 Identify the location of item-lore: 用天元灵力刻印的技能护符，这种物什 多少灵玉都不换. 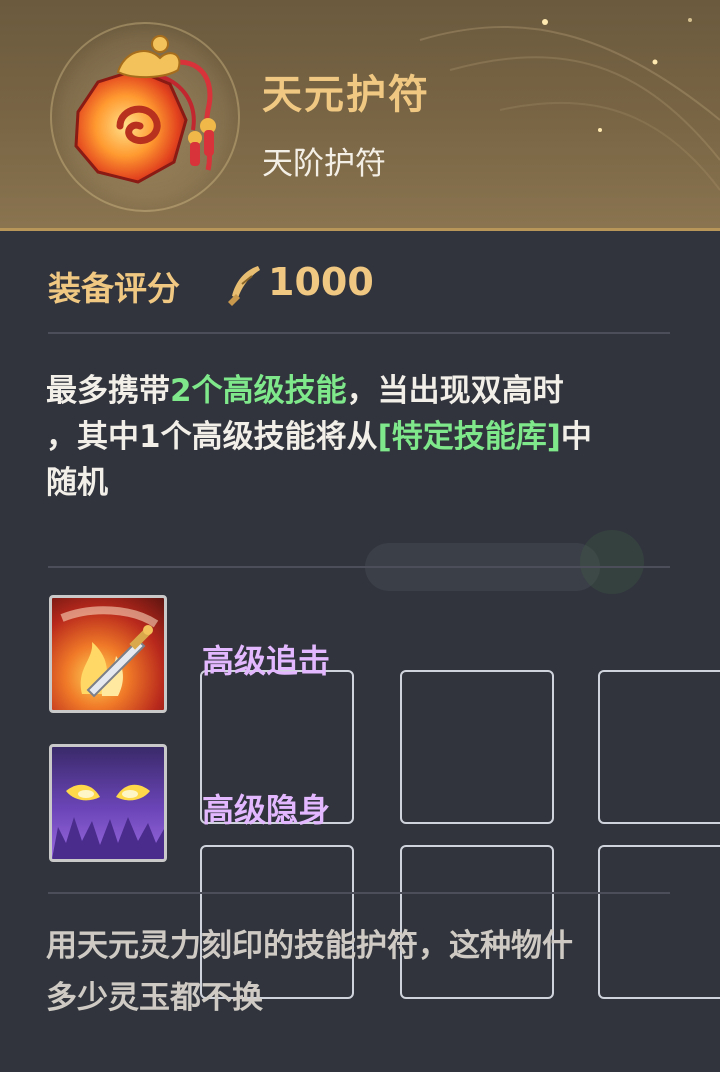
(366, 972).